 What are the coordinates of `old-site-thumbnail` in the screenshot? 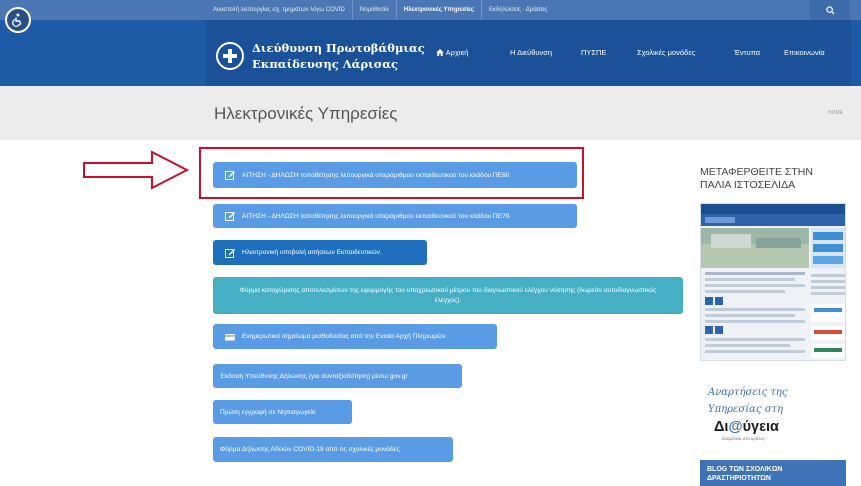 It's located at (773, 282).